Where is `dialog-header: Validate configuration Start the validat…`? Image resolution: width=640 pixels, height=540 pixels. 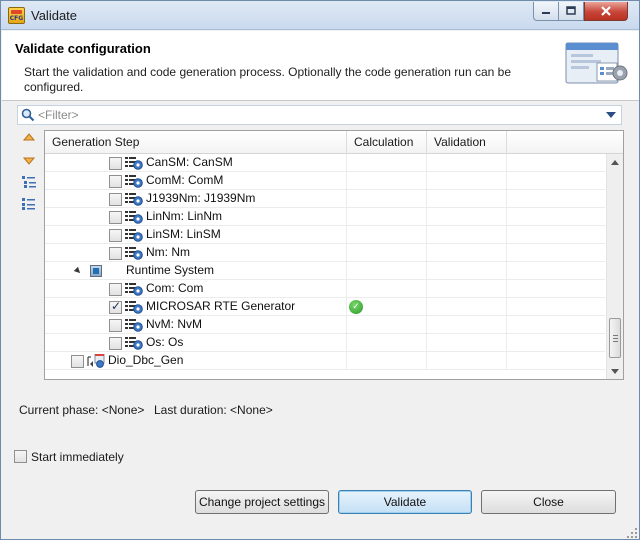 dialog-header: Validate configuration Start the validat… is located at coordinates (320, 66).